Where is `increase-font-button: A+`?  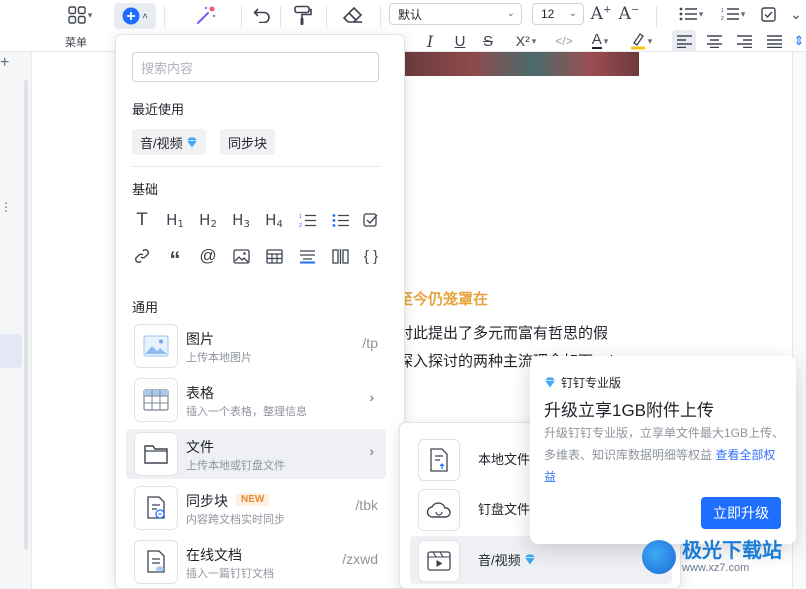
increase-font-button: A+ is located at coordinates (601, 14).